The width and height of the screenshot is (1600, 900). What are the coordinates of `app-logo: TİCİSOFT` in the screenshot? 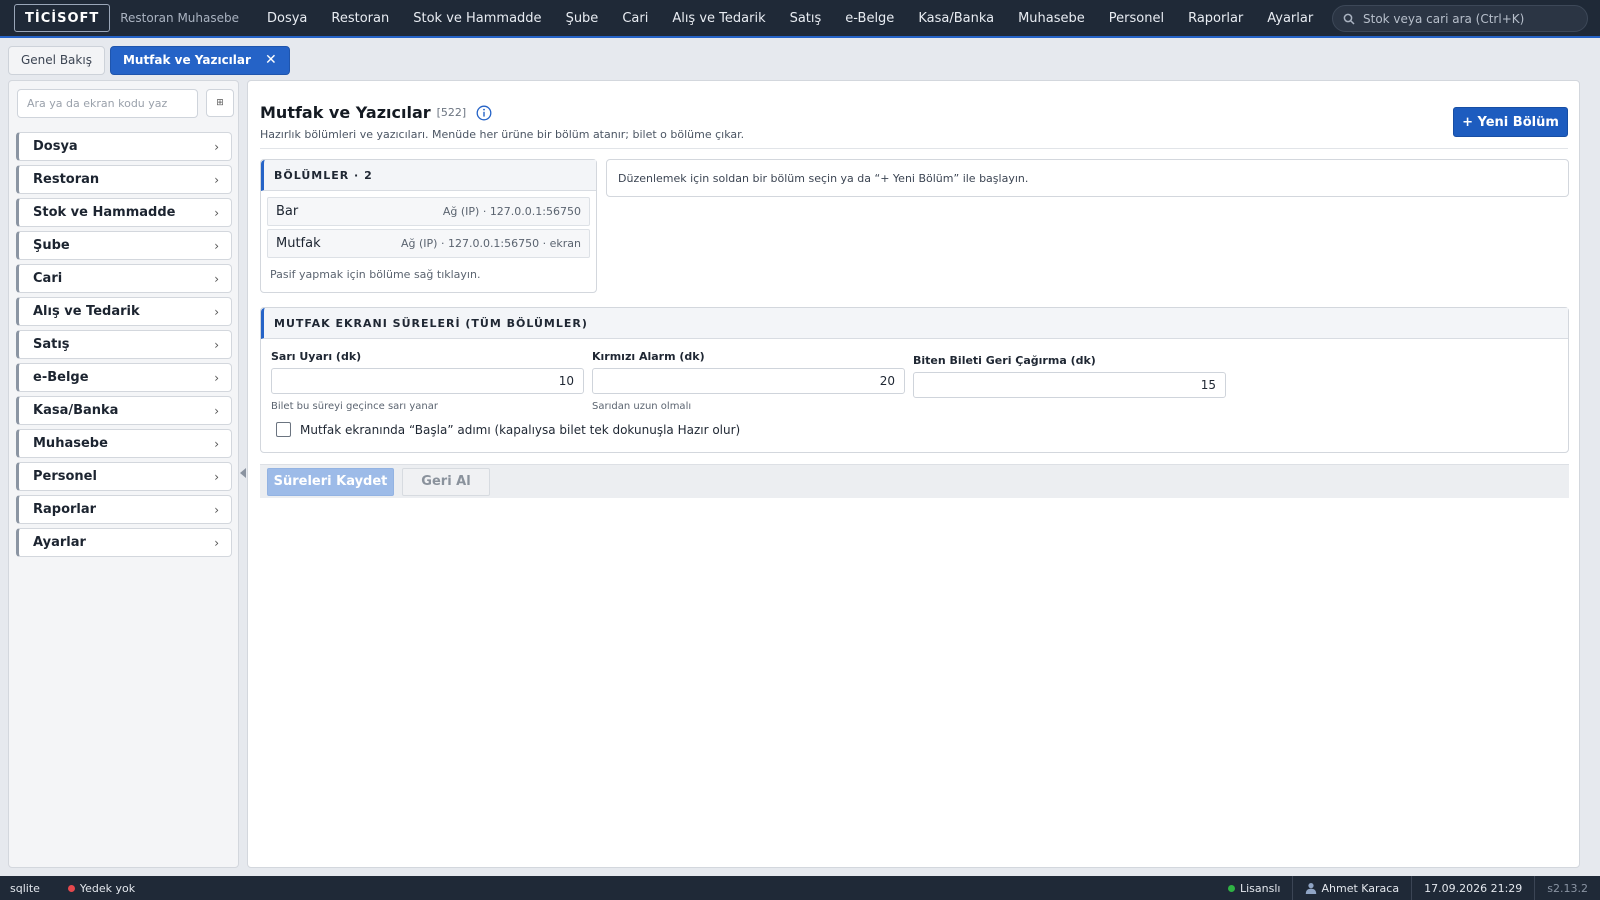 It's located at (62, 18).